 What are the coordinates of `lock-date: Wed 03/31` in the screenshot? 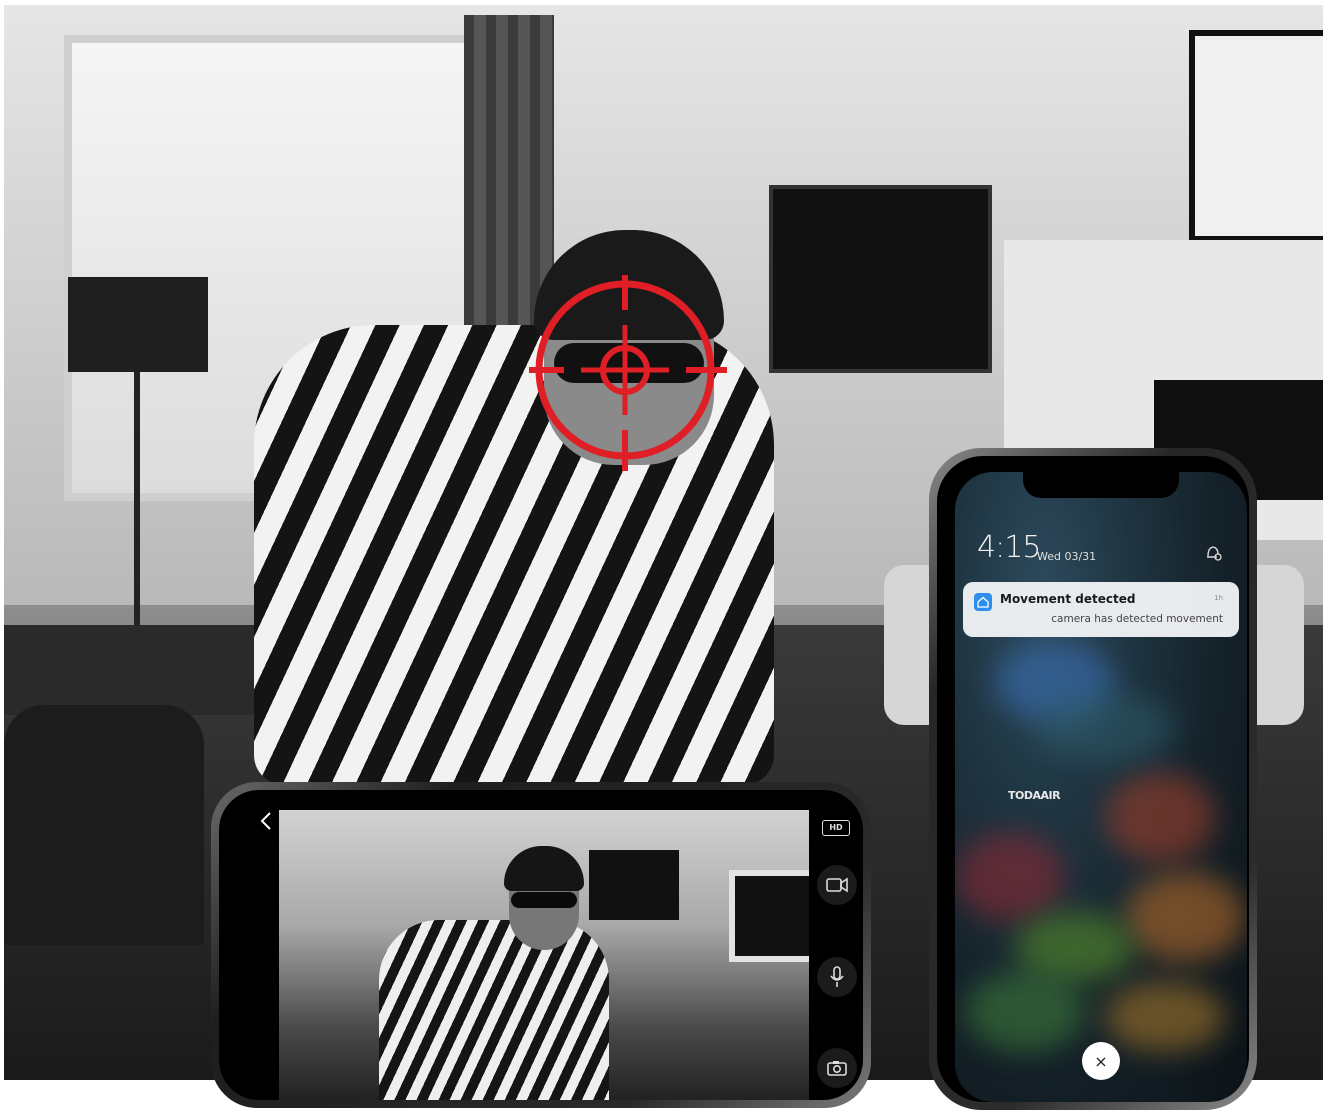 It's located at (1067, 556).